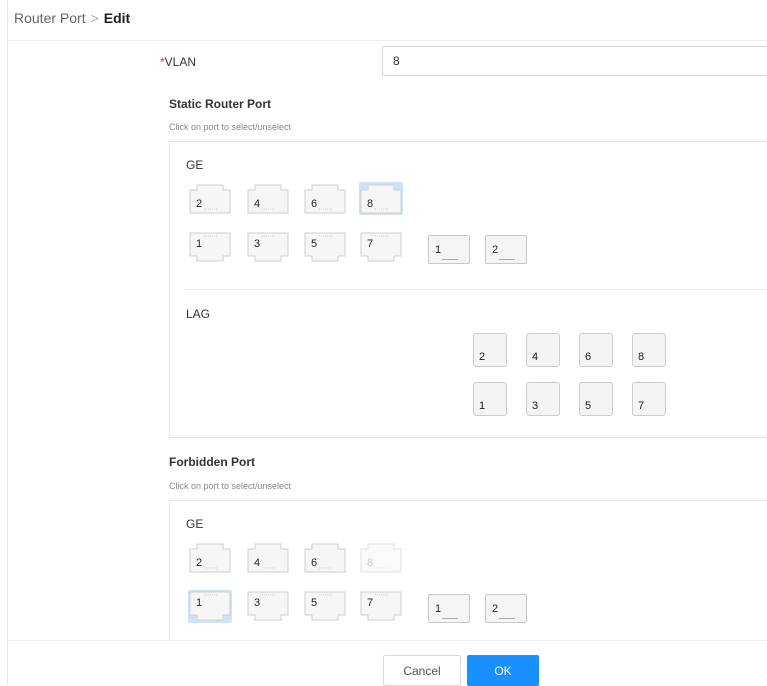 This screenshot has width=767, height=686. Describe the element at coordinates (210, 198) in the screenshot. I see `static-ge-port-2: 2` at that location.